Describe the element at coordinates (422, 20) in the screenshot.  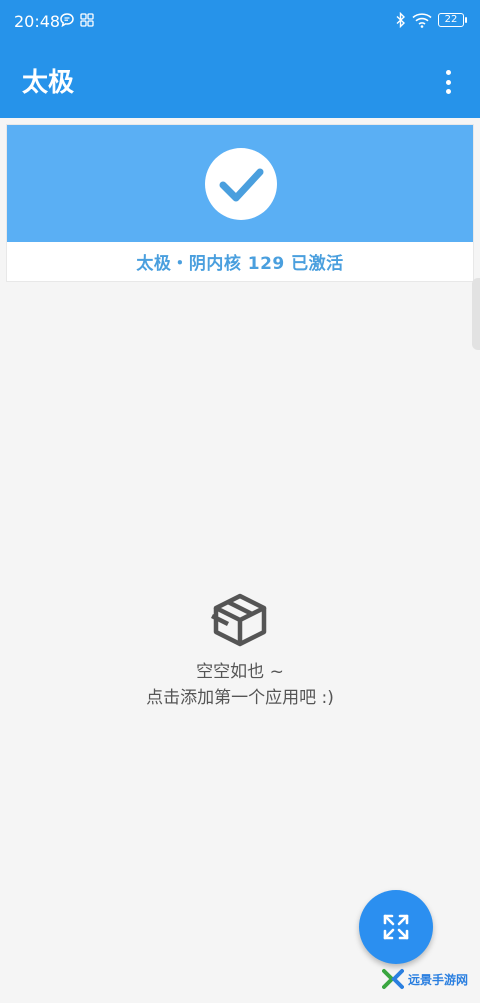
I see `wifi-icon` at that location.